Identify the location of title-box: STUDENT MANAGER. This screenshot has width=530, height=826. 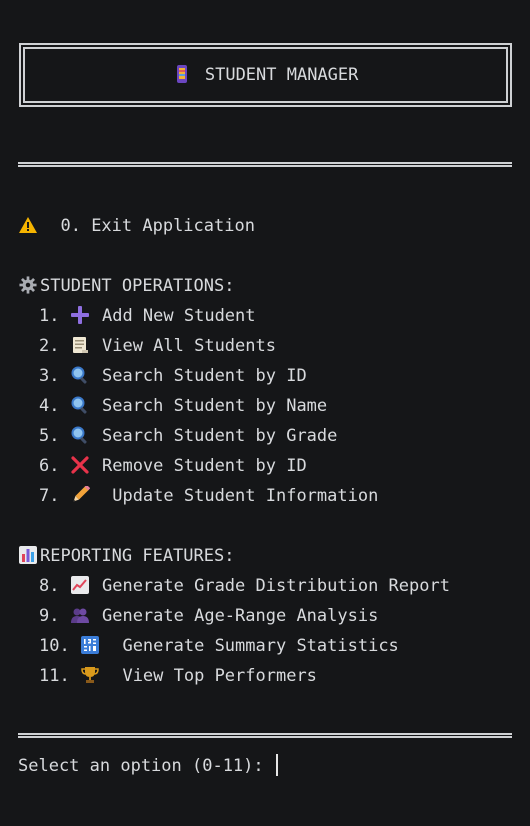
(265, 75).